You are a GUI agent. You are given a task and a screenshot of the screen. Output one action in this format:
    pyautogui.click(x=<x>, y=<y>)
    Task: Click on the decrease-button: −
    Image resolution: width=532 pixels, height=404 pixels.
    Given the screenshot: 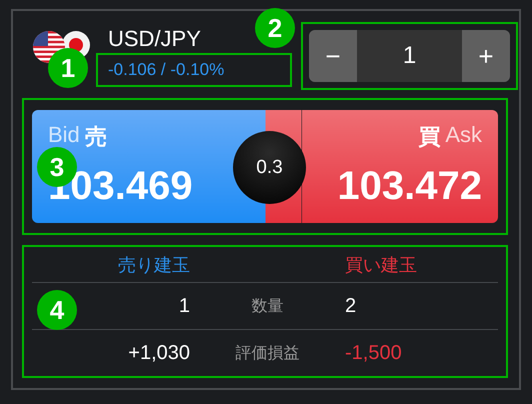 What is the action you would take?
    pyautogui.click(x=333, y=56)
    